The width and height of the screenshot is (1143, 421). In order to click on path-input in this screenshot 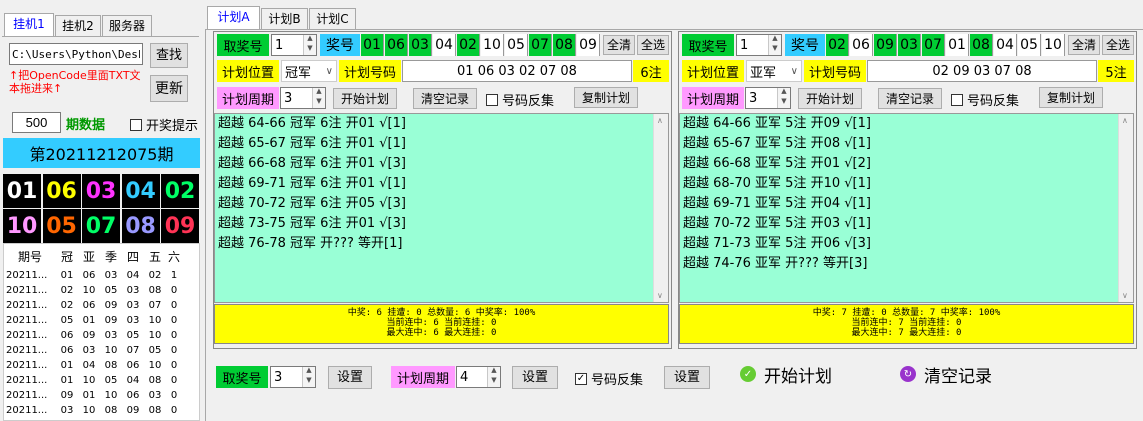, I will do `click(76, 54)`.